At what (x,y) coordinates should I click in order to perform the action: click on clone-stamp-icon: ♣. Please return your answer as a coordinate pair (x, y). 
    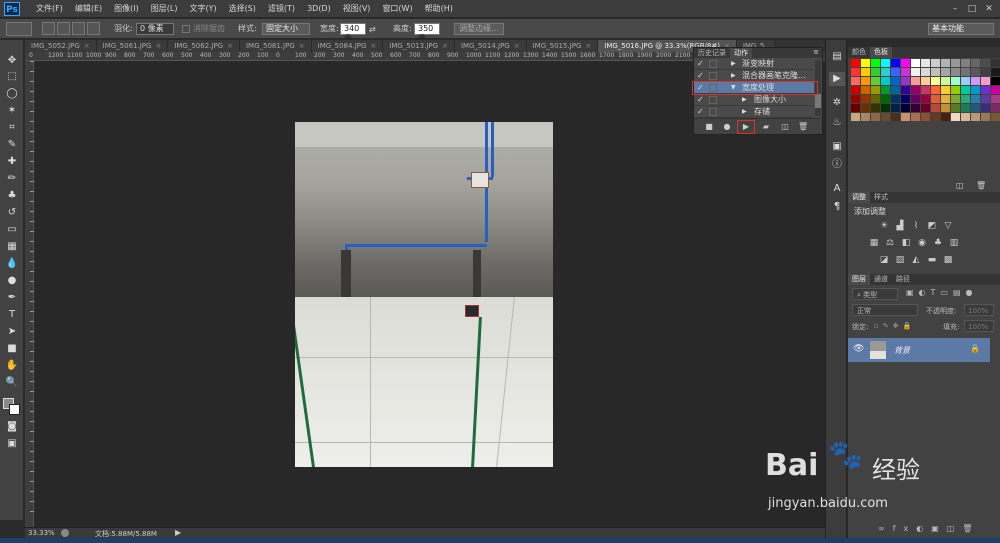
    Looking at the image, I should click on (12, 196).